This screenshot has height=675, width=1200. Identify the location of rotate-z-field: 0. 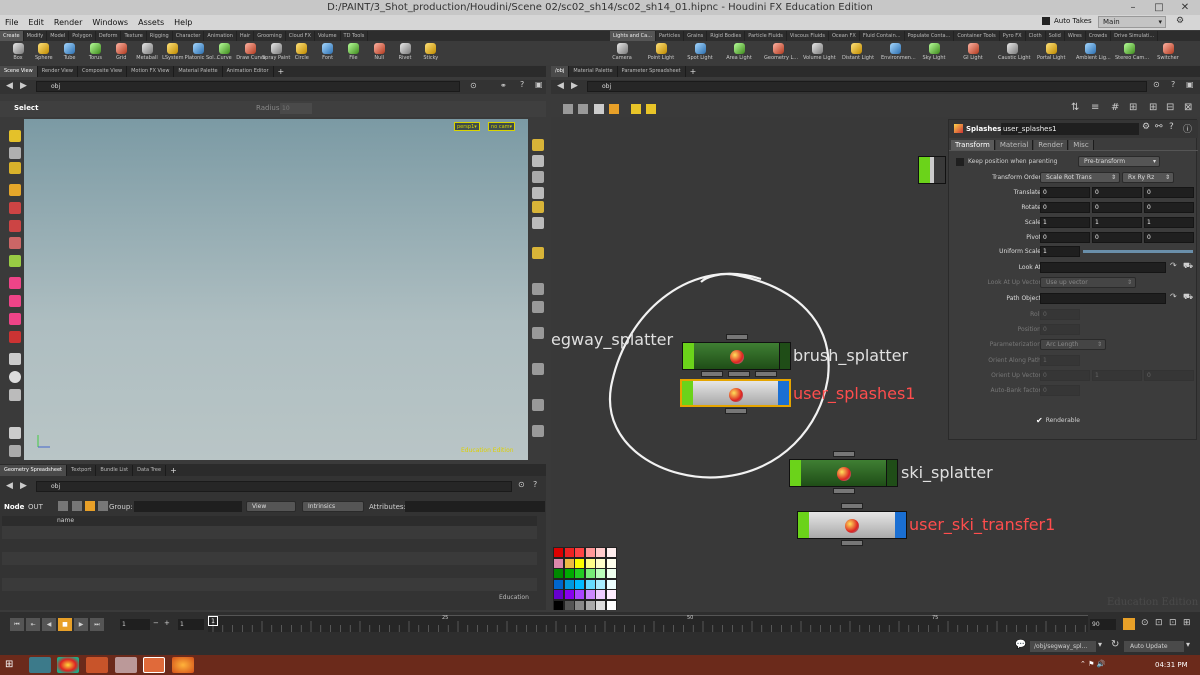
(1169, 207).